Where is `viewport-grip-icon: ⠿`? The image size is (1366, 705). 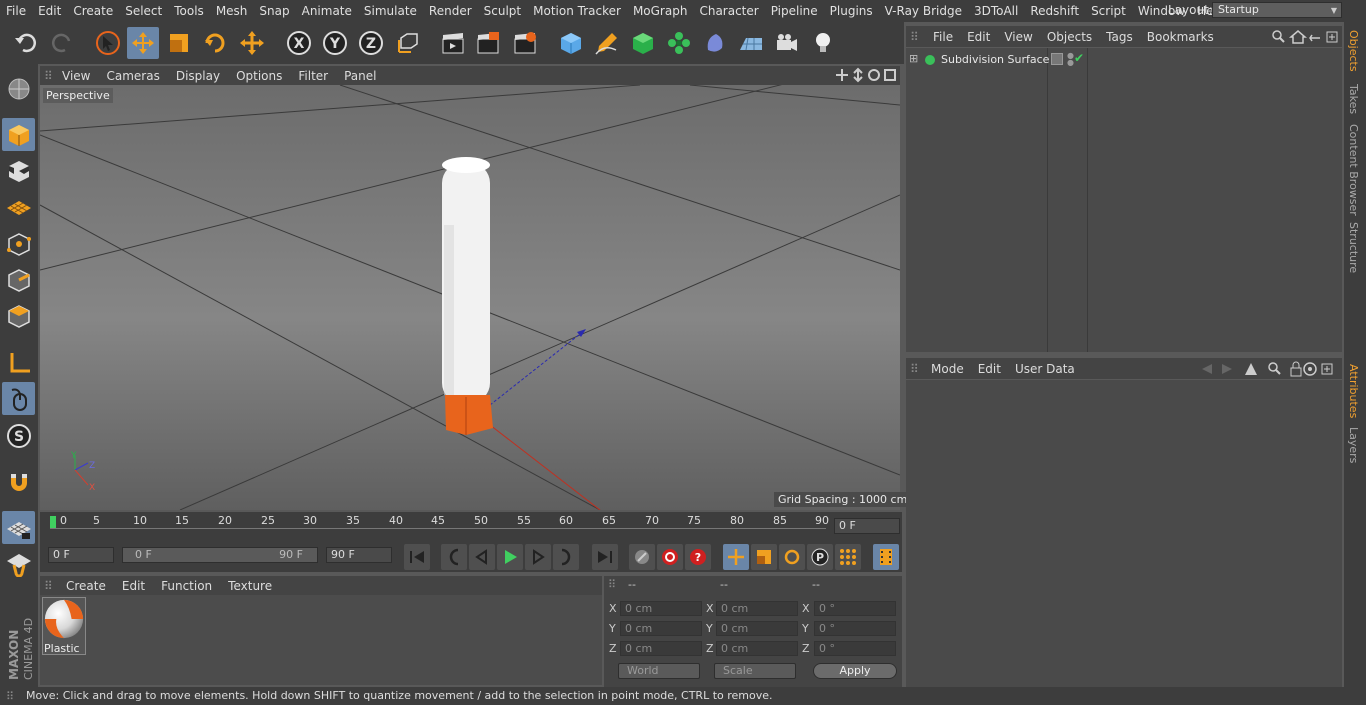
viewport-grip-icon: ⠿ is located at coordinates (48, 76).